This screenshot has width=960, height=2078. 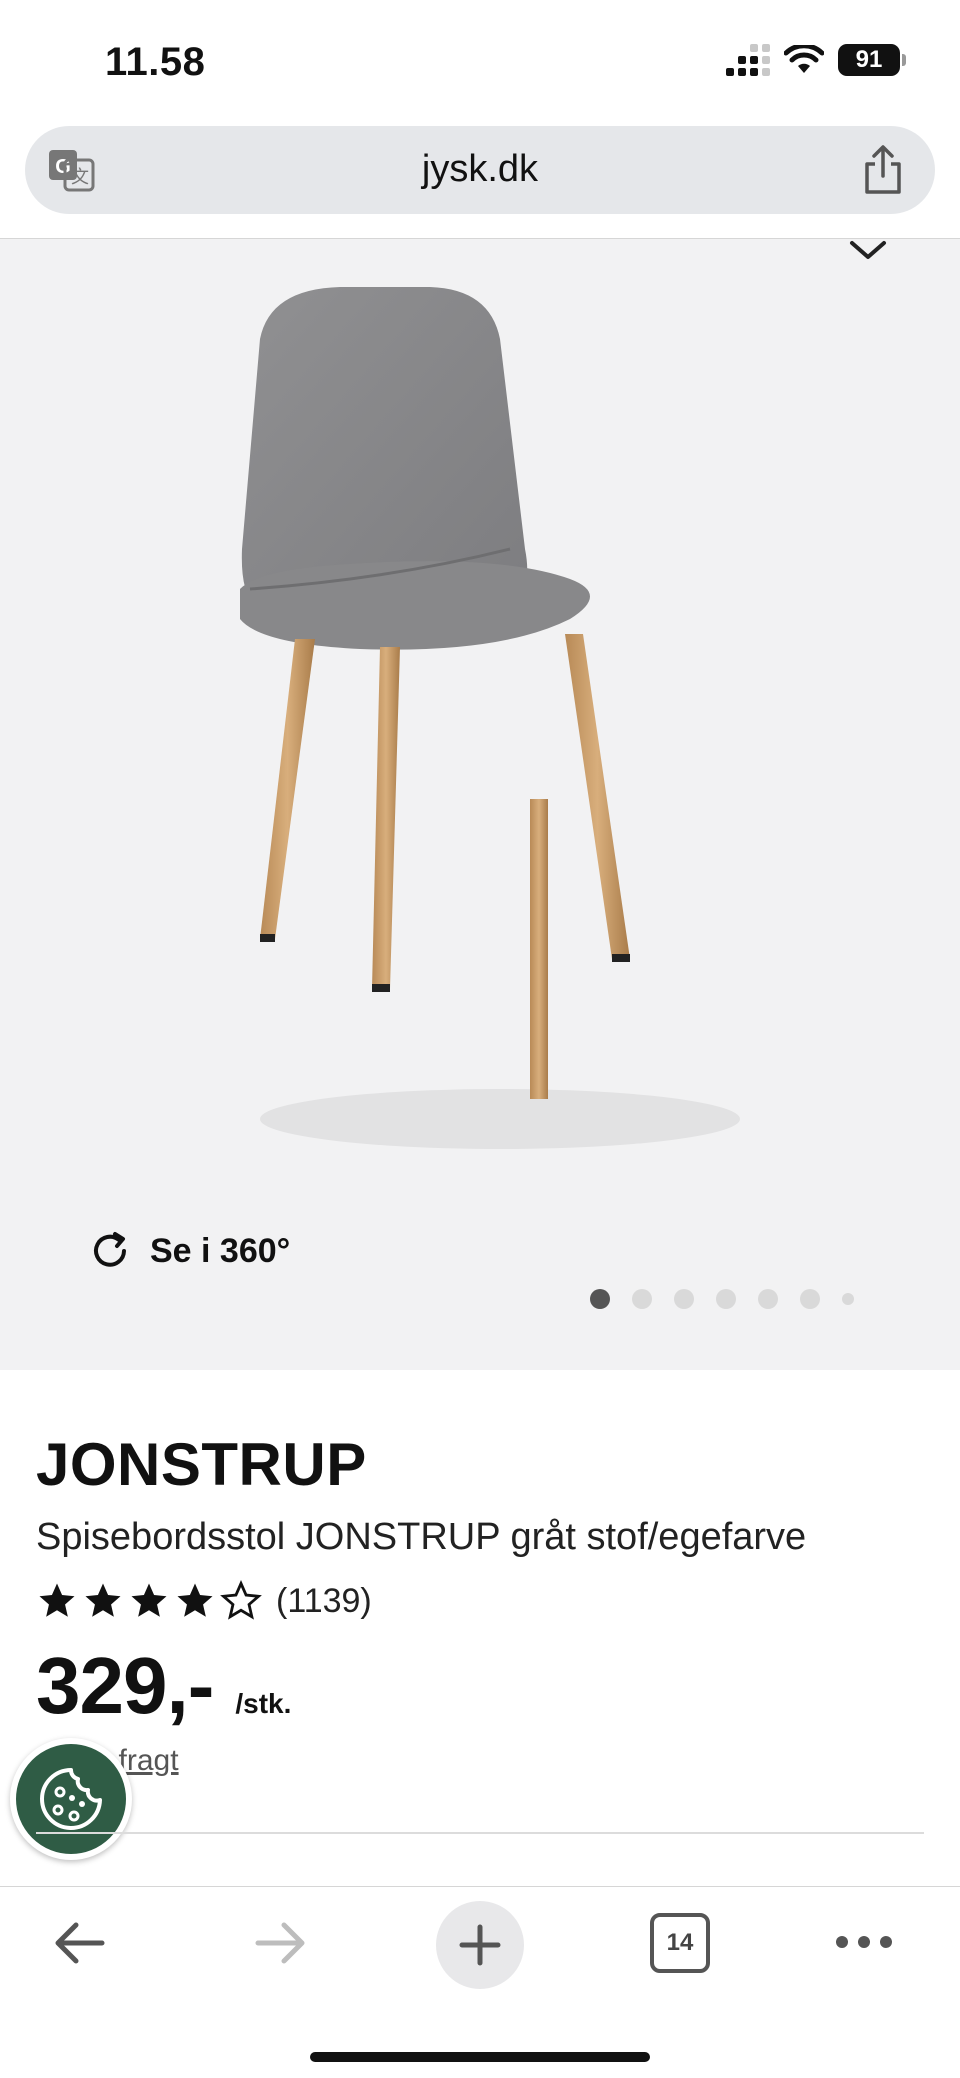 I want to click on wifi-icon, so click(x=804, y=59).